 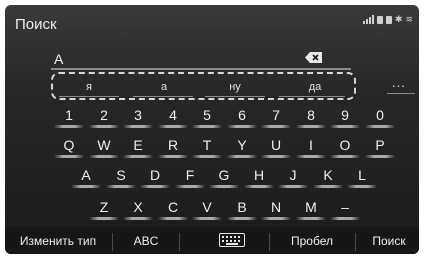 I want to click on status-icons: ✱ ≋, so click(x=387, y=19).